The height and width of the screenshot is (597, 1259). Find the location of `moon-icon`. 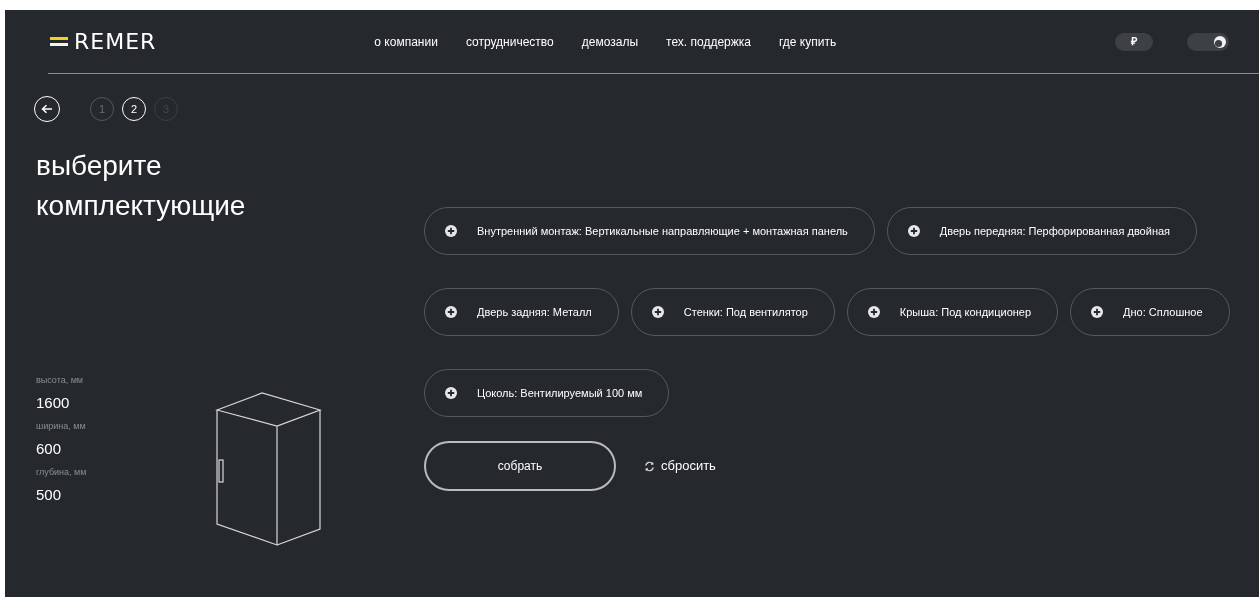

moon-icon is located at coordinates (1220, 41).